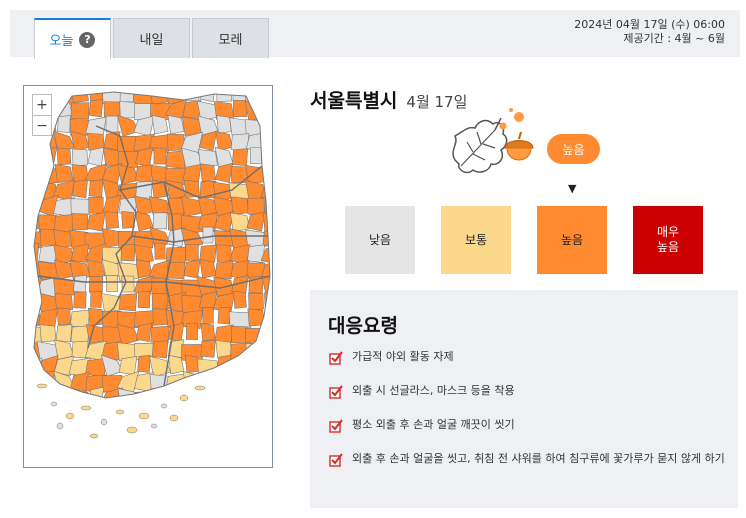  What do you see at coordinates (72, 38) in the screenshot?
I see `tab-today: 오늘 ?` at bounding box center [72, 38].